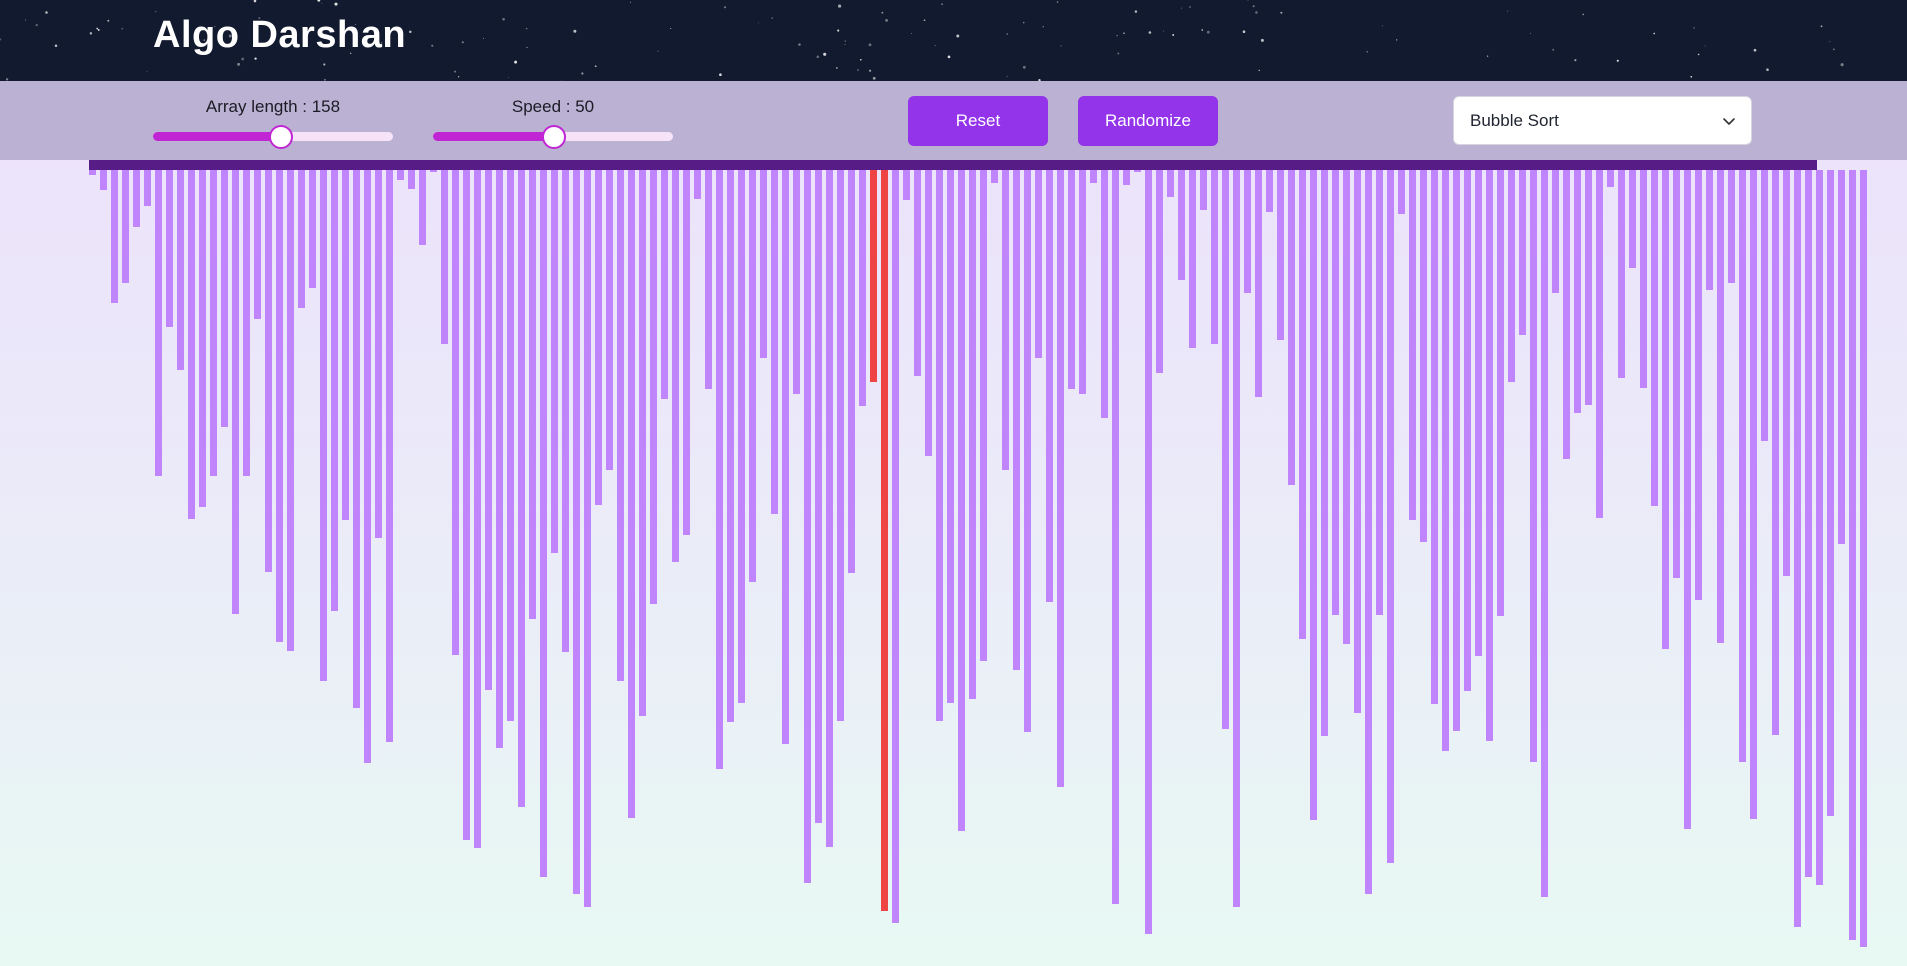 Image resolution: width=1907 pixels, height=966 pixels. I want to click on algorithm-select: Bubble Sort, so click(1602, 120).